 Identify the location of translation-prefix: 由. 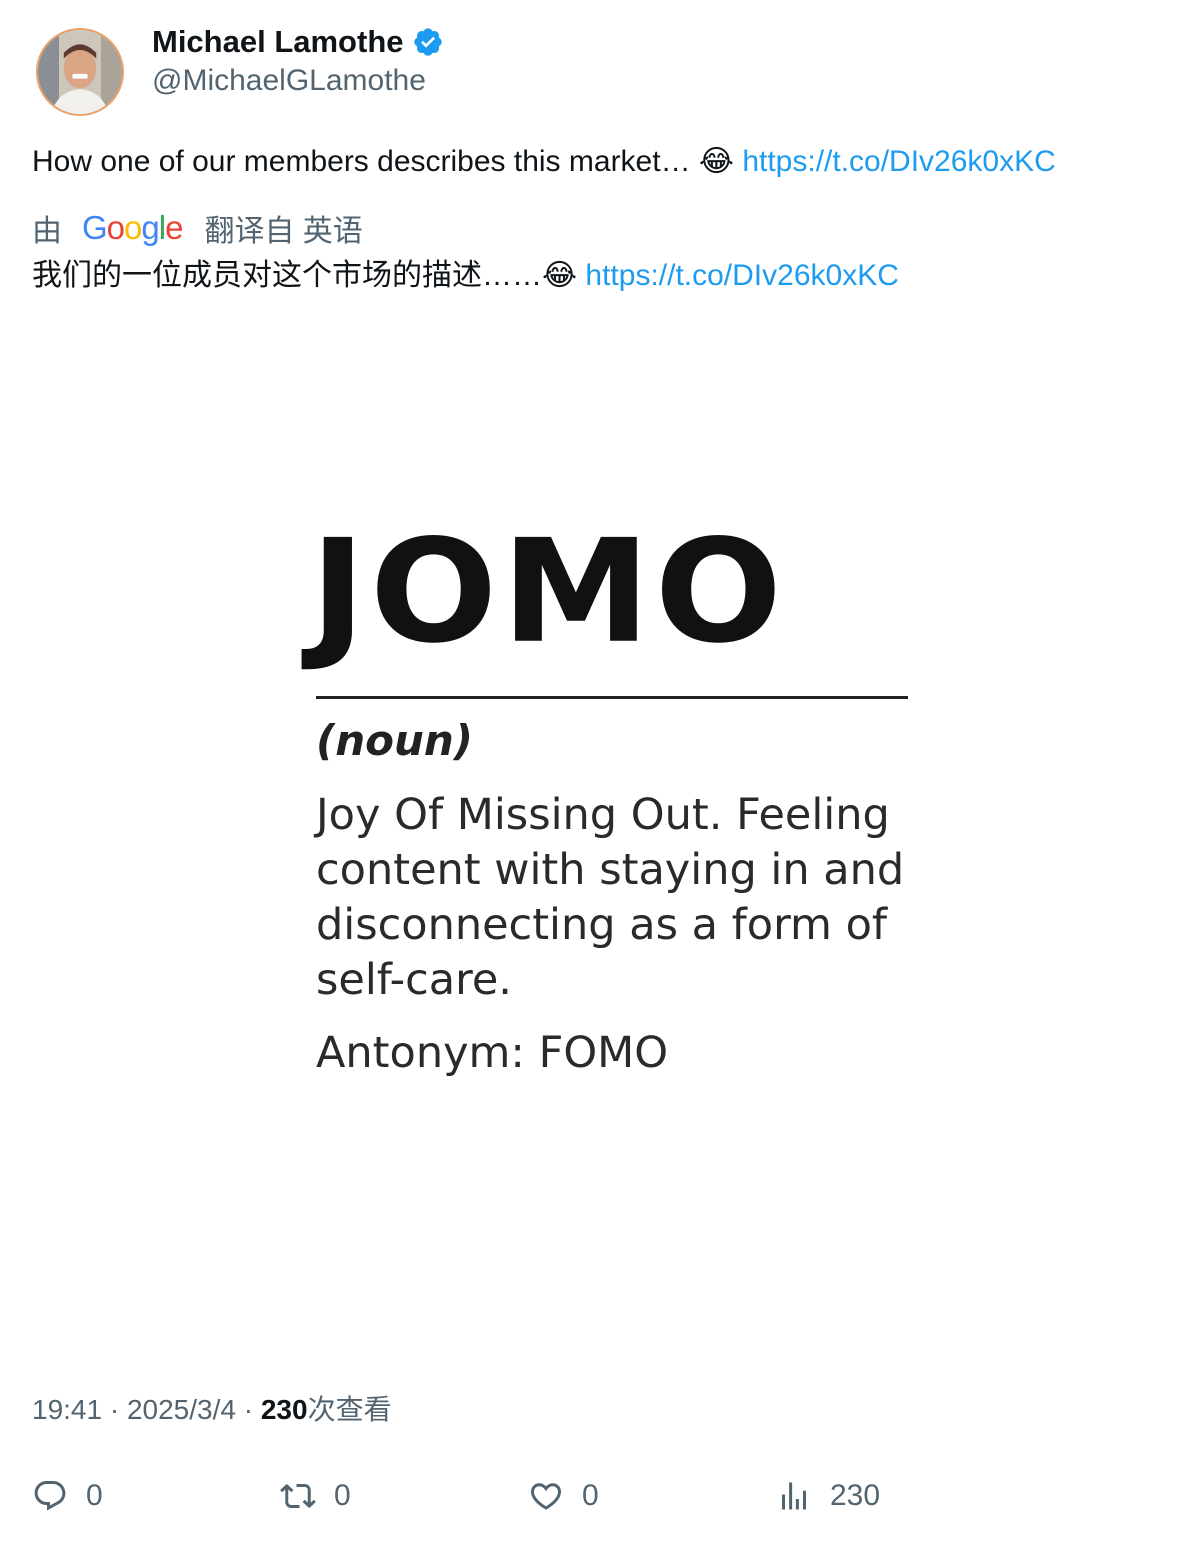
(47, 231).